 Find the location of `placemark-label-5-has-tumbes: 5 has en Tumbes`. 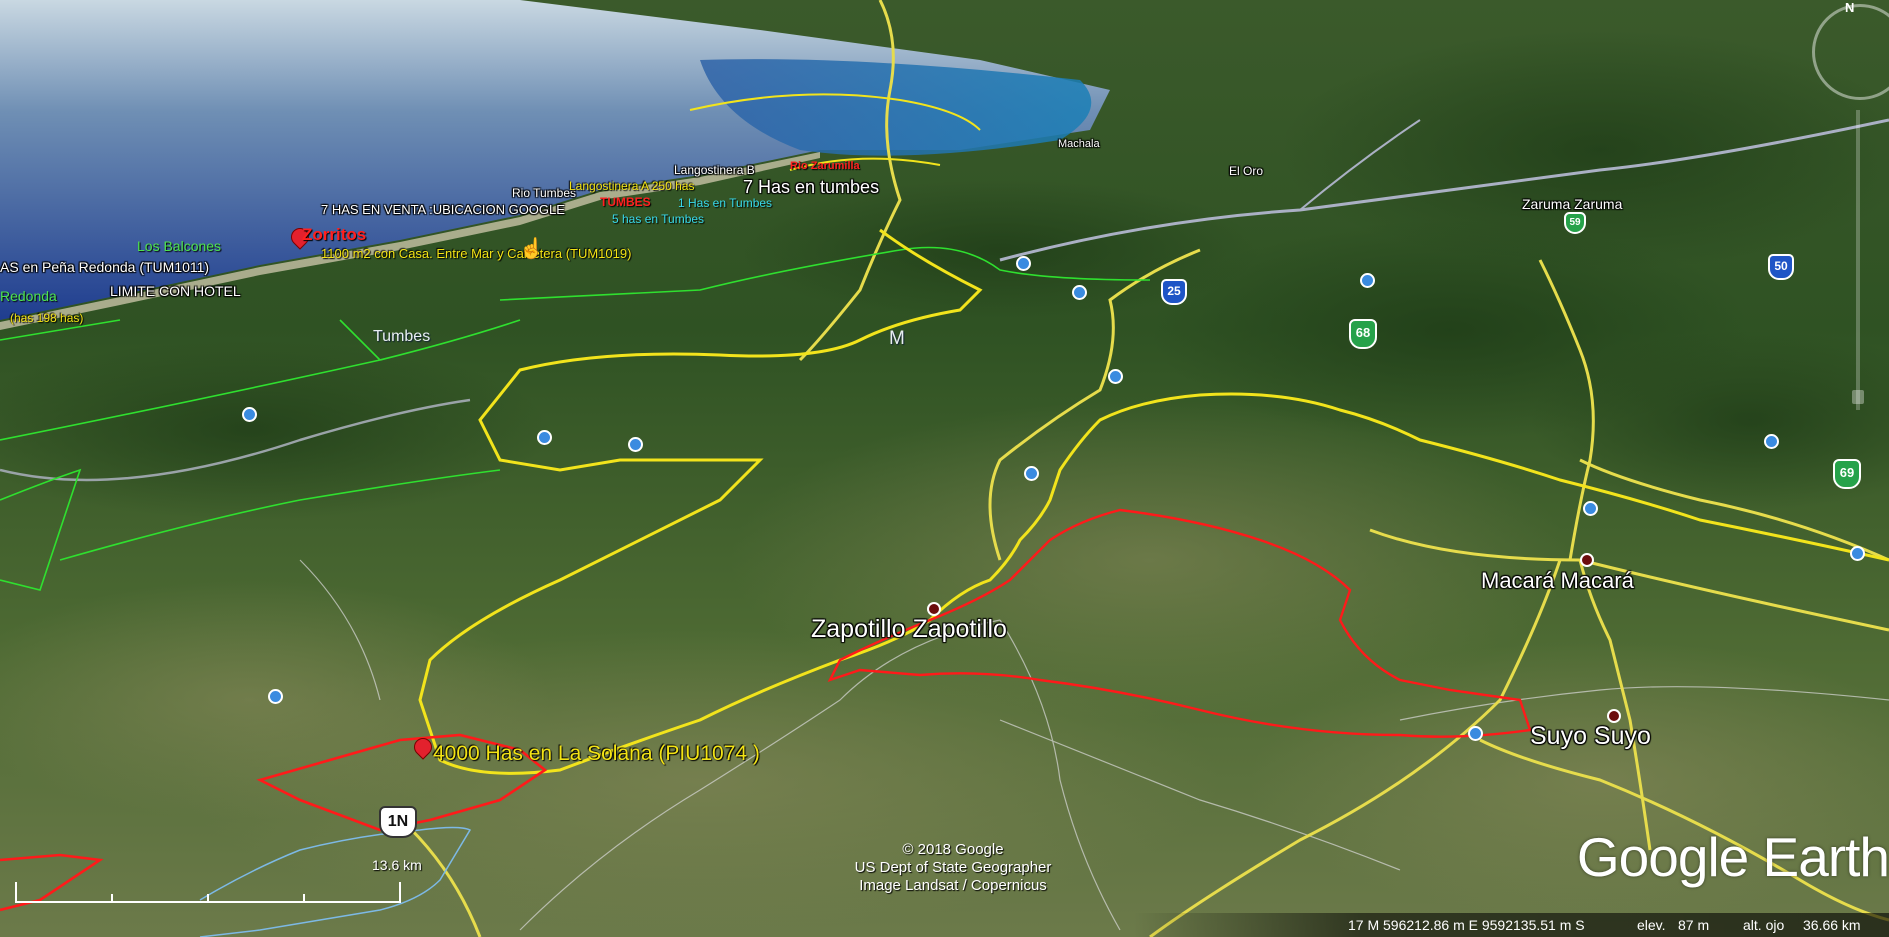

placemark-label-5-has-tumbes: 5 has en Tumbes is located at coordinates (658, 219).